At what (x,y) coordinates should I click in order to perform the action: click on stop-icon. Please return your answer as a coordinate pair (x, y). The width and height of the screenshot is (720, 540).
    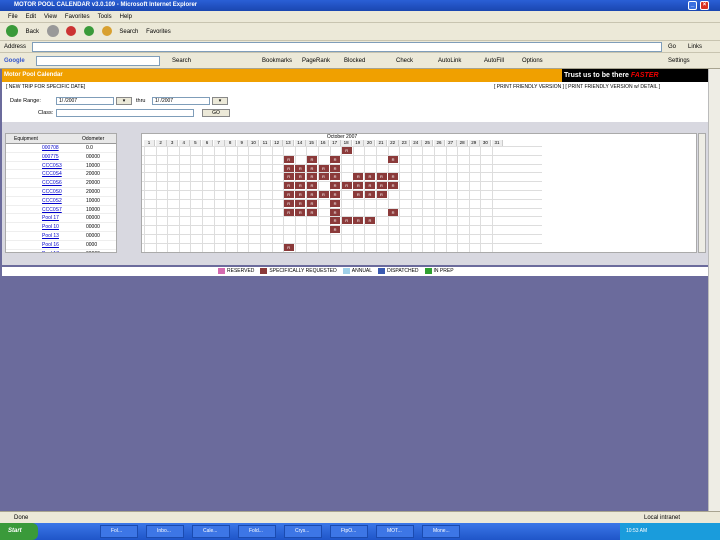
    Looking at the image, I should click on (71, 31).